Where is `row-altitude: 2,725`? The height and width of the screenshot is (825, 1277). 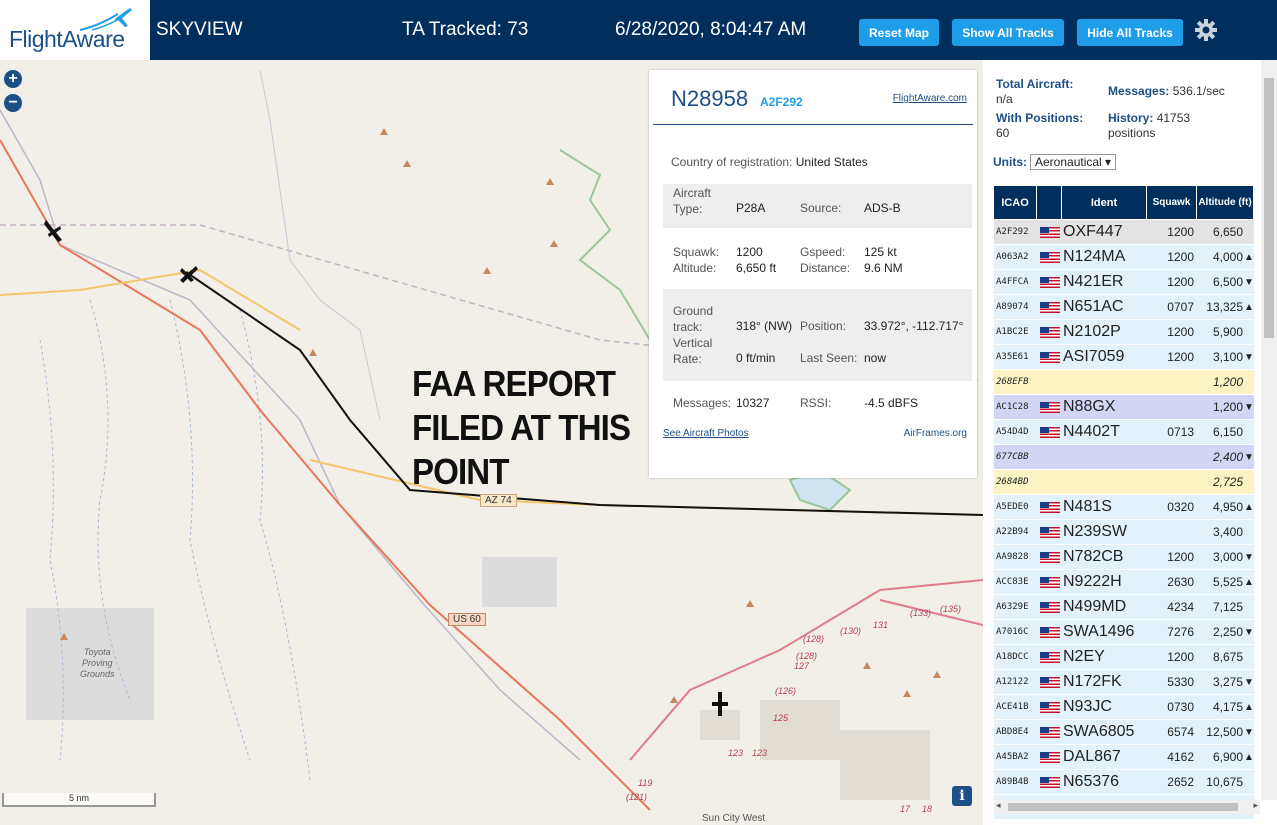 row-altitude: 2,725 is located at coordinates (1227, 482).